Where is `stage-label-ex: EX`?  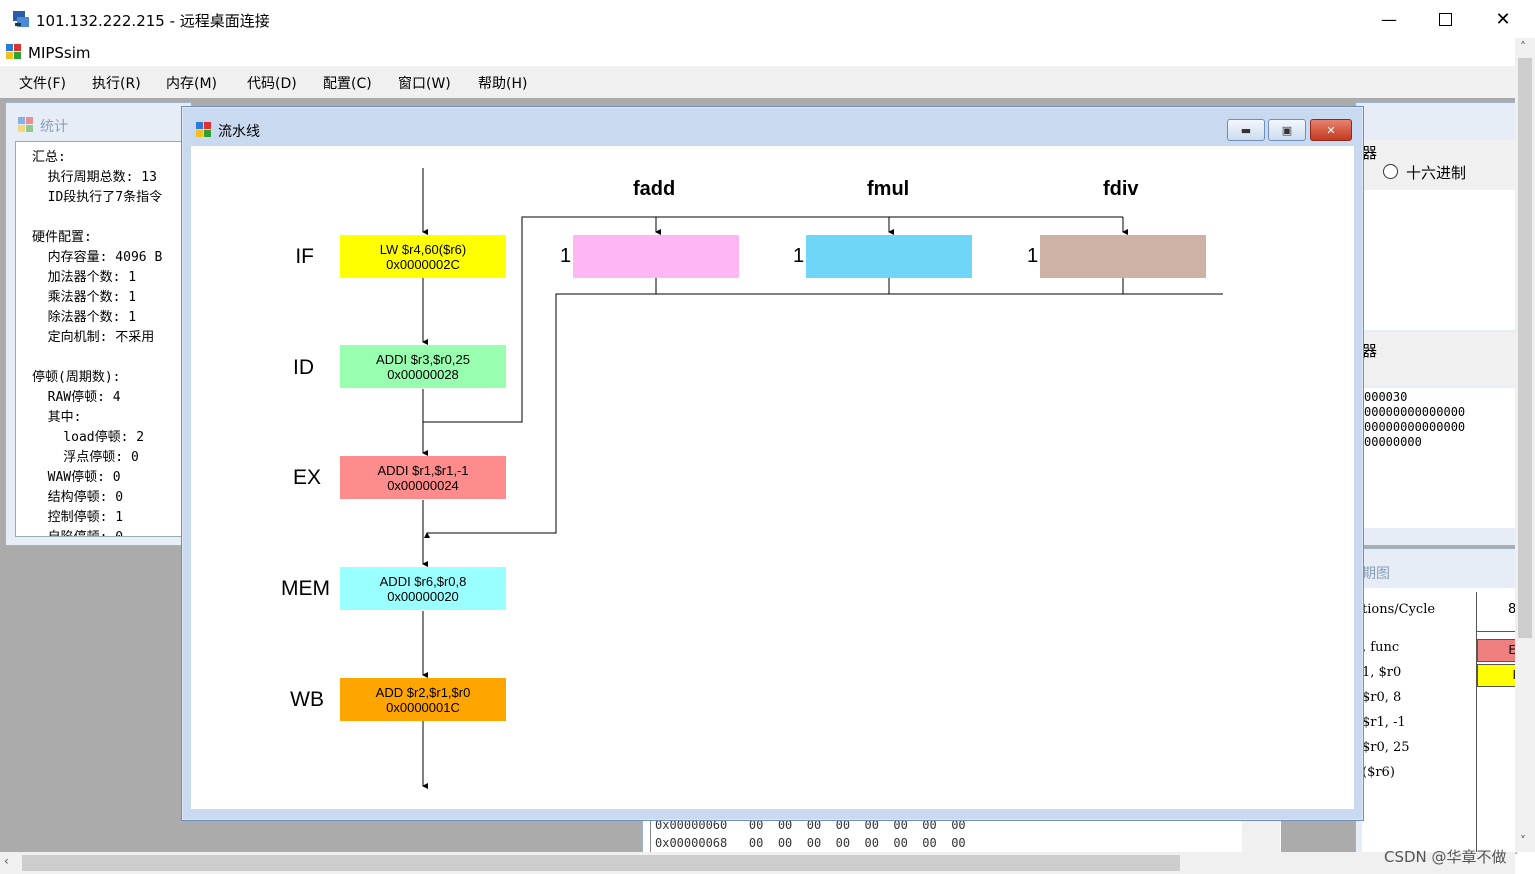
stage-label-ex: EX is located at coordinates (306, 477).